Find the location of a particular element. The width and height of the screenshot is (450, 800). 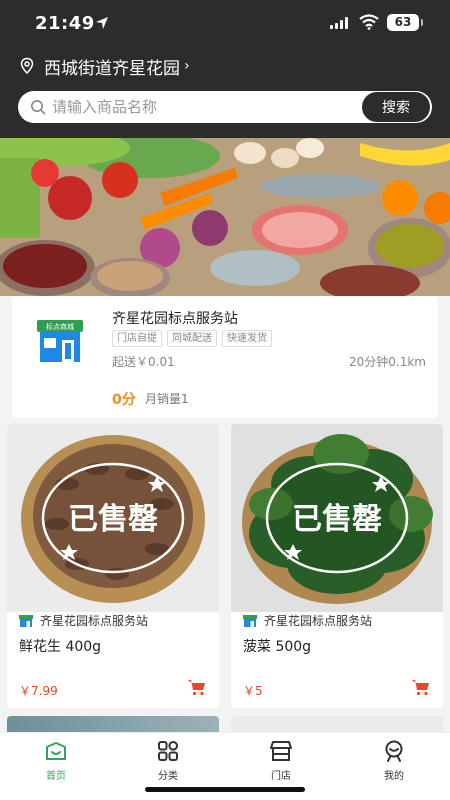

battery-icon: 63 is located at coordinates (405, 22).